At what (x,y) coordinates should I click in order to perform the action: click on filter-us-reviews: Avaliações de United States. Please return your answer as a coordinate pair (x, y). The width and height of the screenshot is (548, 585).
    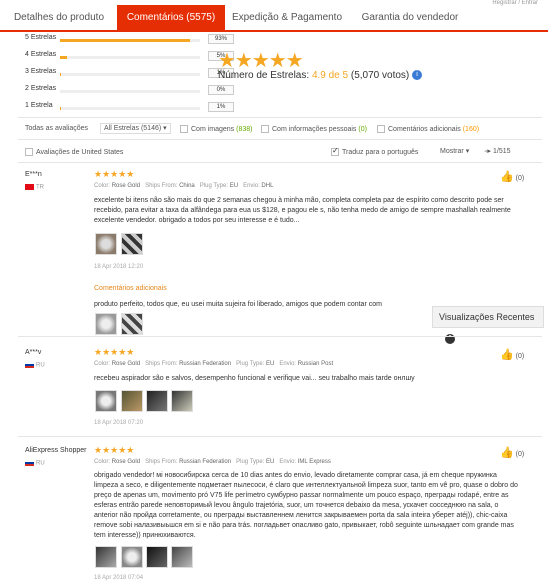
    Looking at the image, I should click on (74, 152).